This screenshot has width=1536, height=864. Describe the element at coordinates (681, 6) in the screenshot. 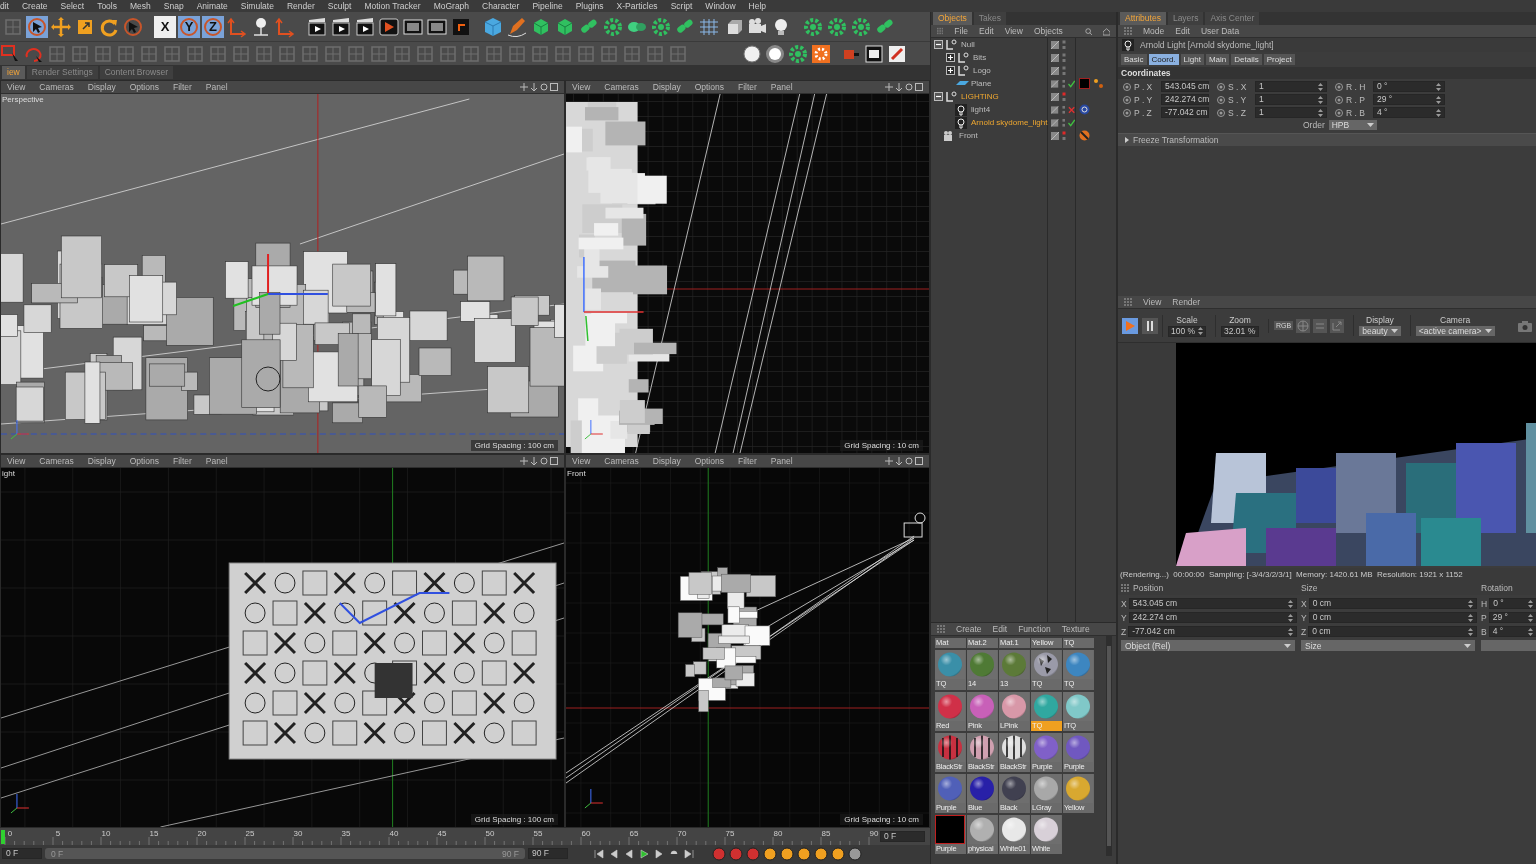

I see `menu-item: Script` at that location.